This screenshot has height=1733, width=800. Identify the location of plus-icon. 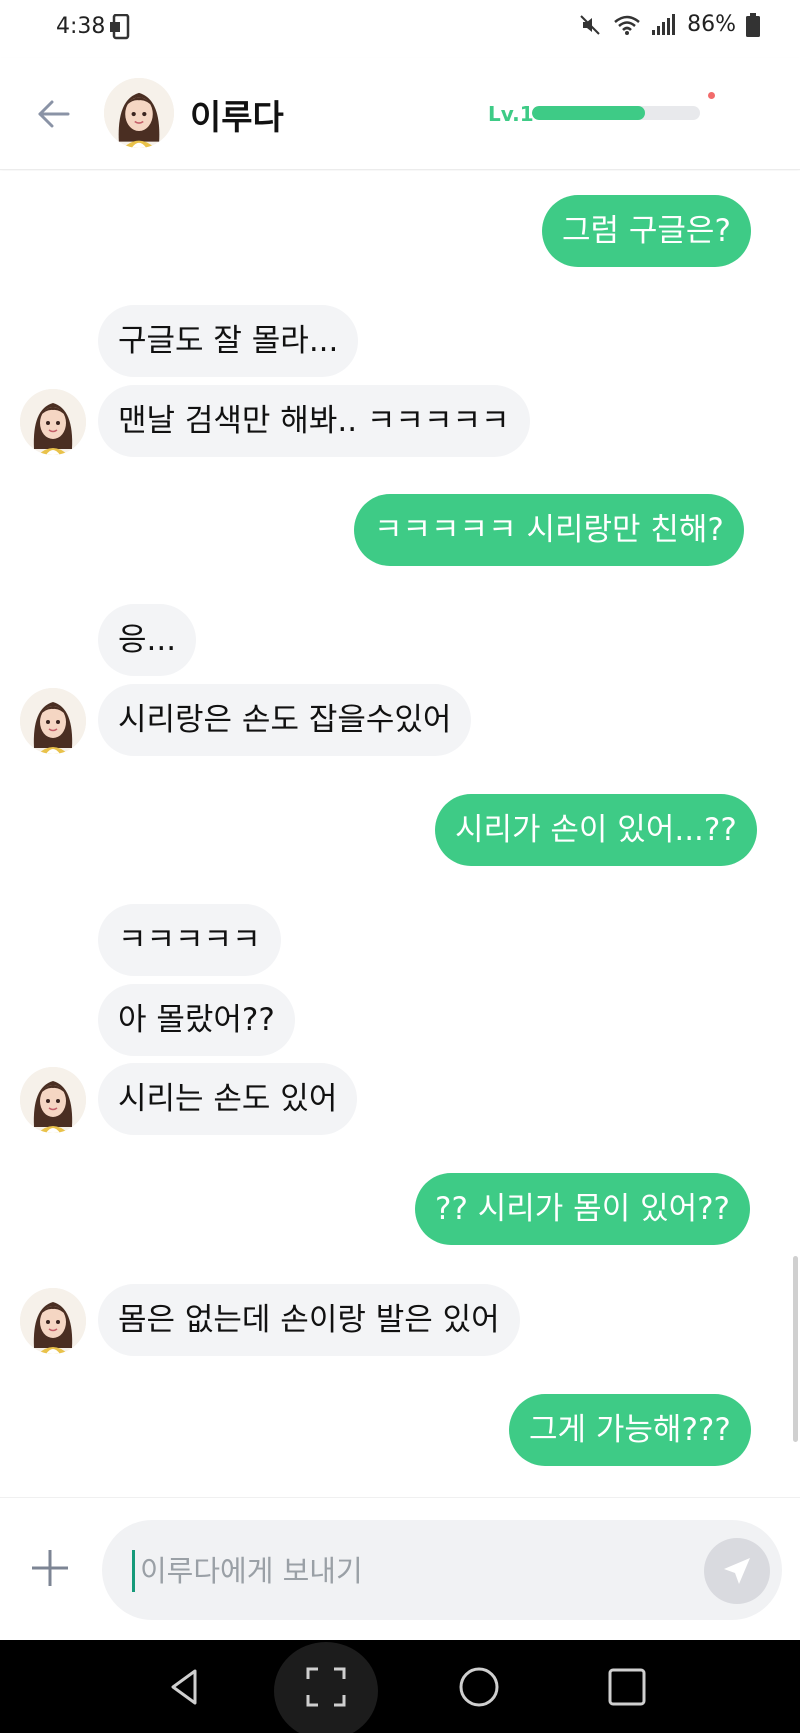
(50, 1568).